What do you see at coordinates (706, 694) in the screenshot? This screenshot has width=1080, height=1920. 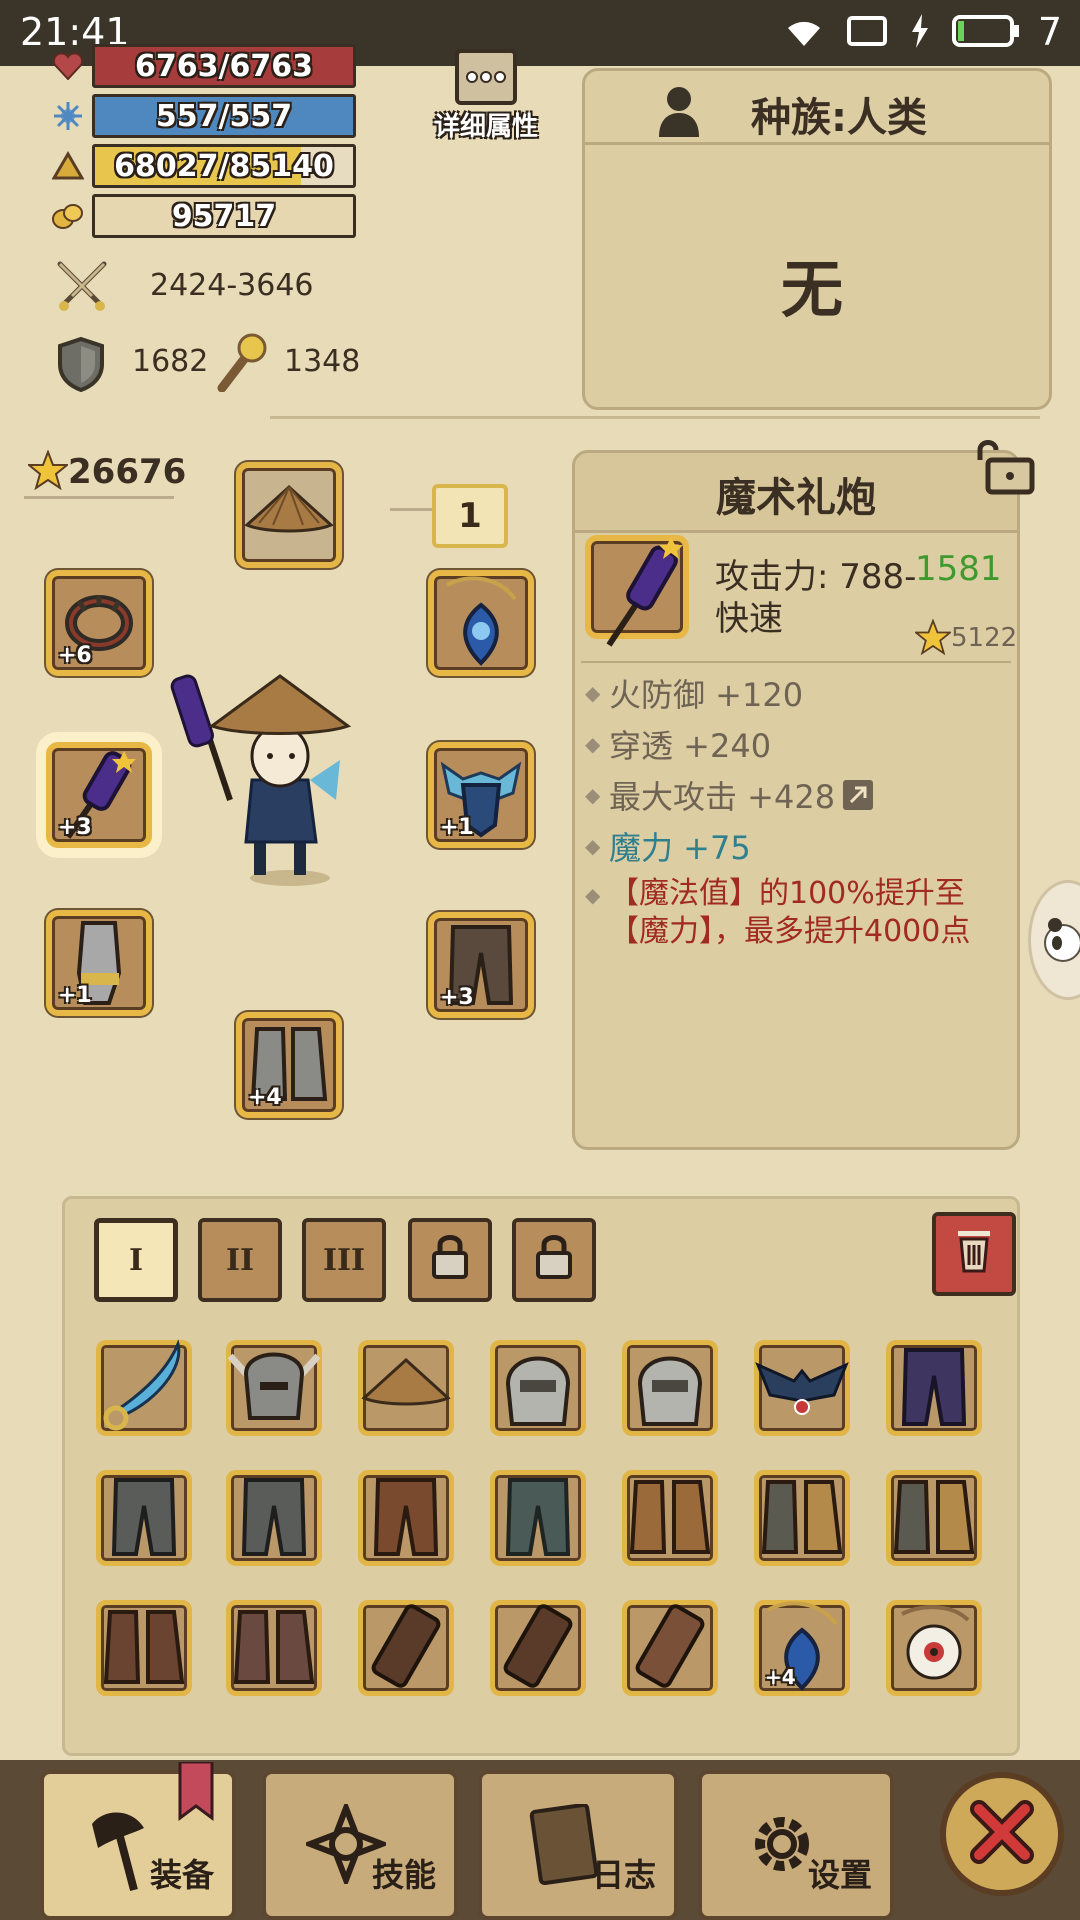 I see `attribute-text: 火防御 +120` at bounding box center [706, 694].